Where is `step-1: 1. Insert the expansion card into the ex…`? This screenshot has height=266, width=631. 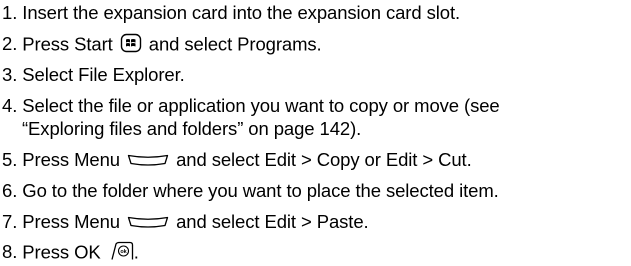
step-1: 1. Insert the expansion card into the ex… is located at coordinates (231, 13).